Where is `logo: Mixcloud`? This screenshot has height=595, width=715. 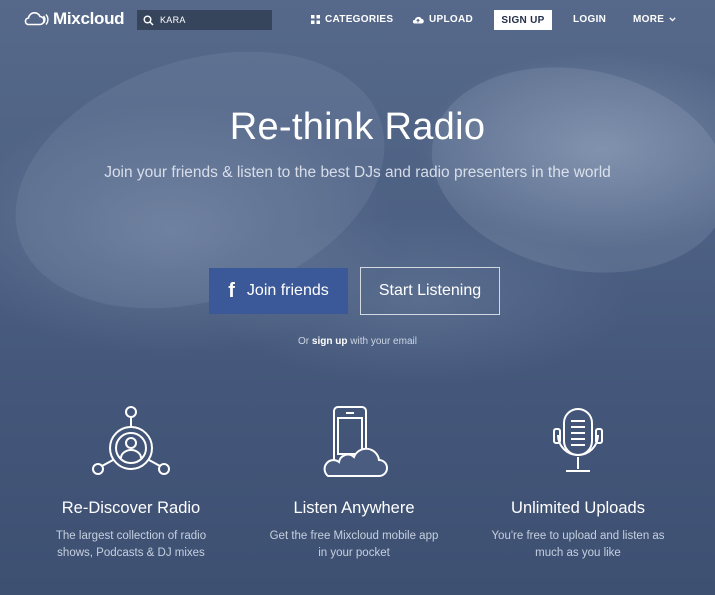
logo: Mixcloud is located at coordinates (73, 19).